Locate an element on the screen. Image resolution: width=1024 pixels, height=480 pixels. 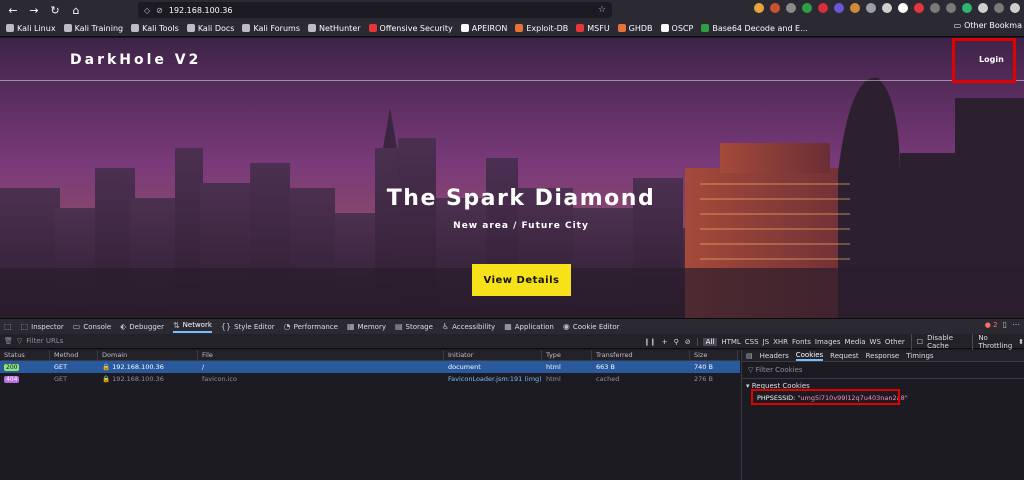
bookmark-item: Exploit-DB is located at coordinates (541, 28).